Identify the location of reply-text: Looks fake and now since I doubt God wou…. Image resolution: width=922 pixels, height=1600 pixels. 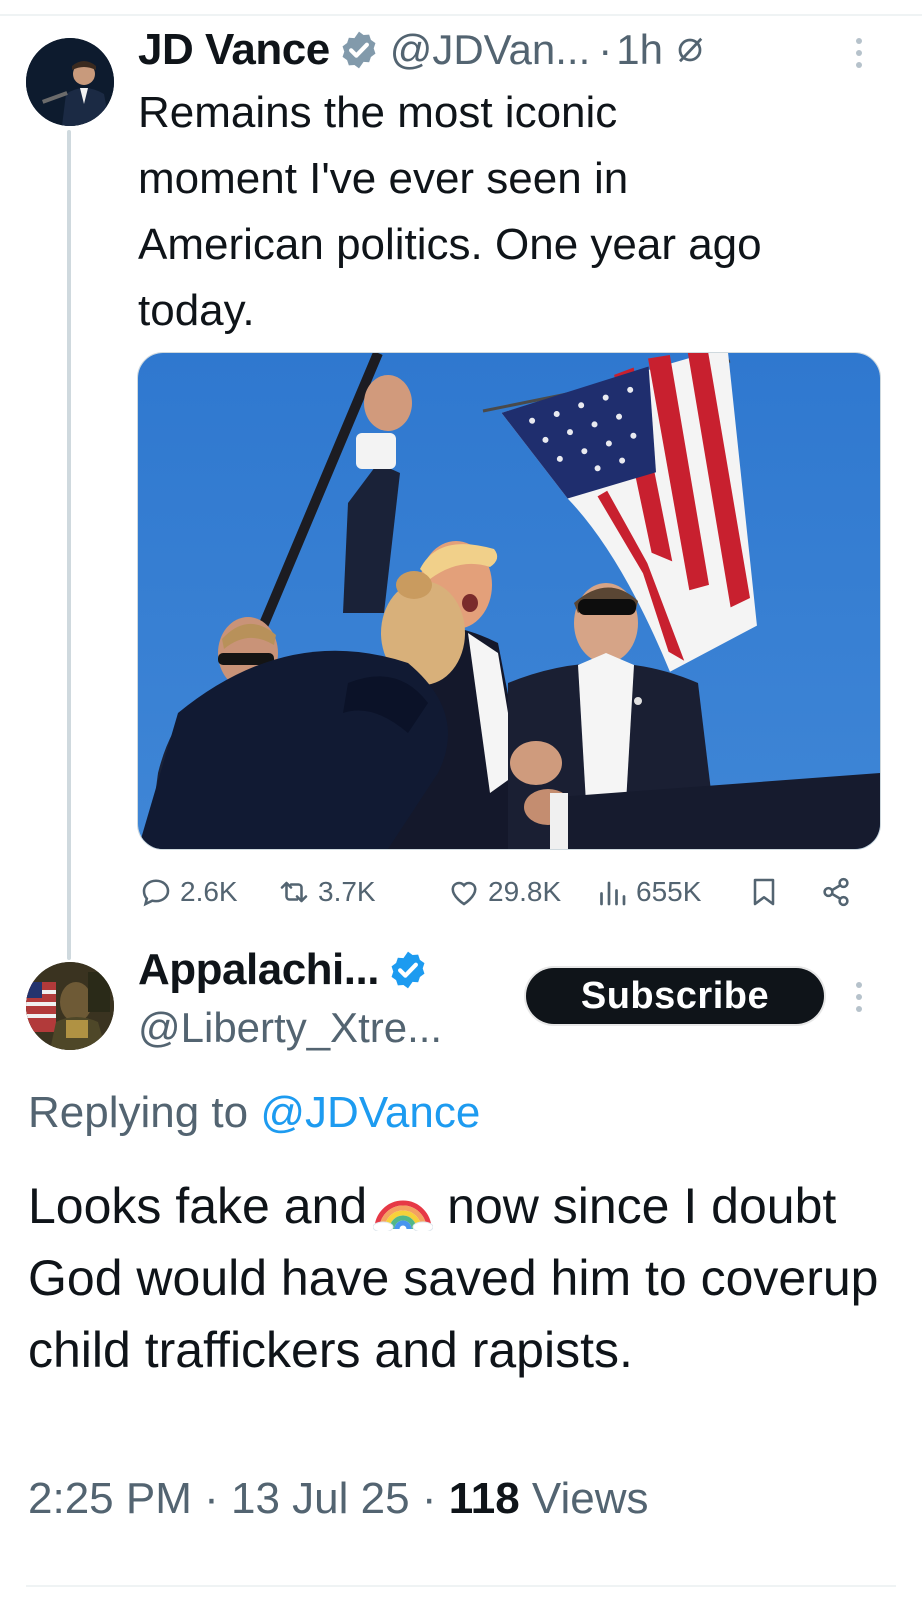
(463, 1278).